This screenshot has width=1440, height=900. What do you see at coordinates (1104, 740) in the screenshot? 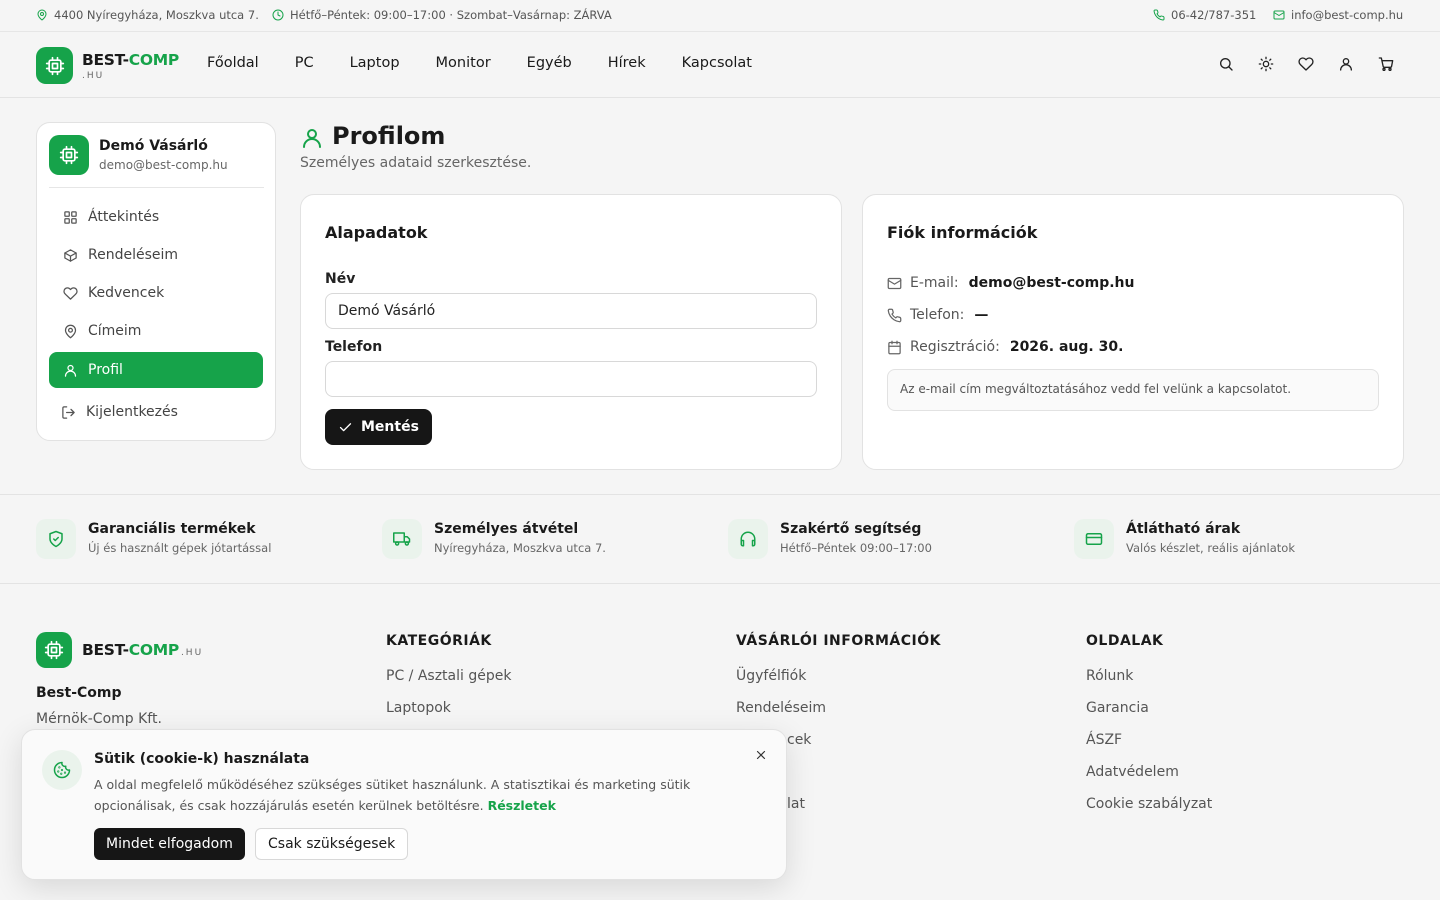
I see `footer-link-terms: ÁSZF` at bounding box center [1104, 740].